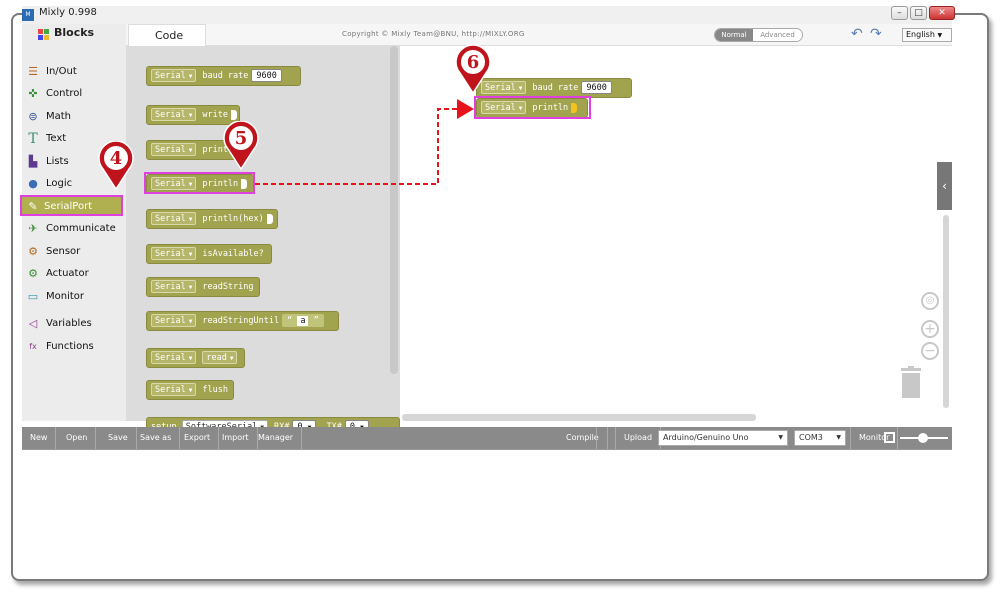 The image size is (1000, 594). Describe the element at coordinates (394, 210) in the screenshot. I see `flyout-scrollbar` at that location.